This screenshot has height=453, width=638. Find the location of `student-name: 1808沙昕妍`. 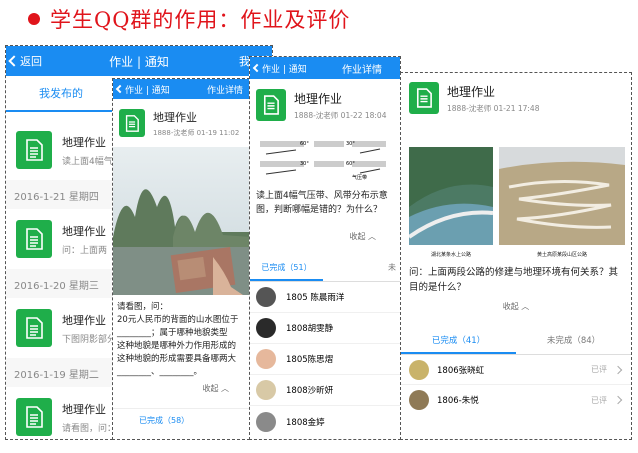

student-name: 1808沙昕妍 is located at coordinates (310, 391).